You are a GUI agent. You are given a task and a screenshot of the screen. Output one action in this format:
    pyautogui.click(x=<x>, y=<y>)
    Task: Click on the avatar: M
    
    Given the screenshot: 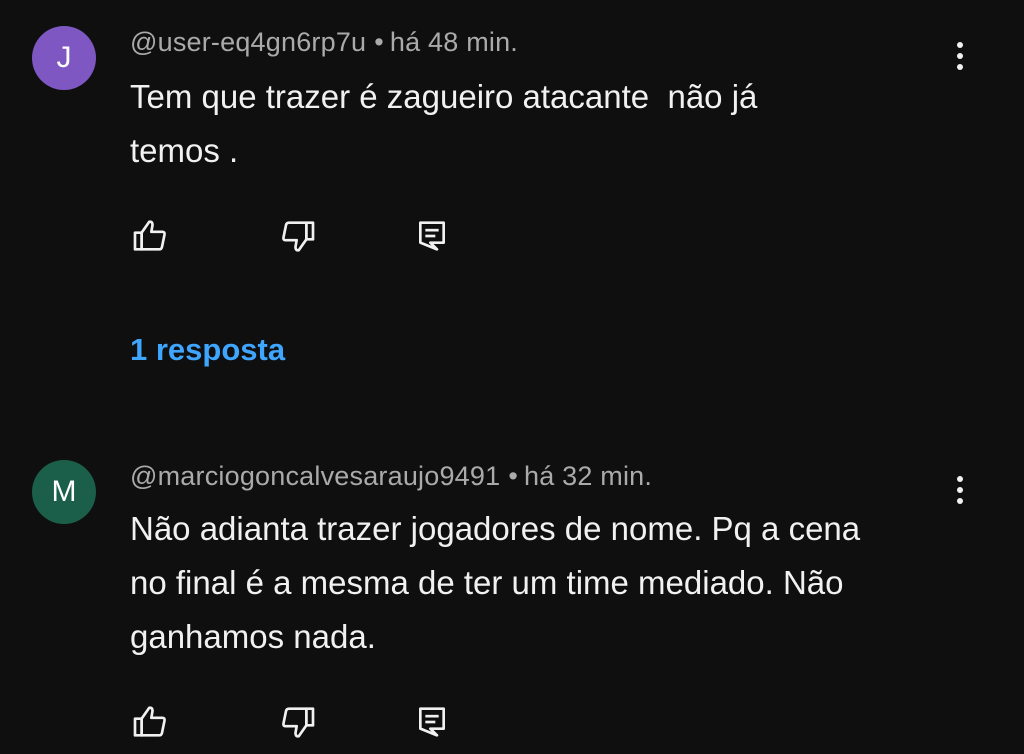 What is the action you would take?
    pyautogui.click(x=64, y=492)
    